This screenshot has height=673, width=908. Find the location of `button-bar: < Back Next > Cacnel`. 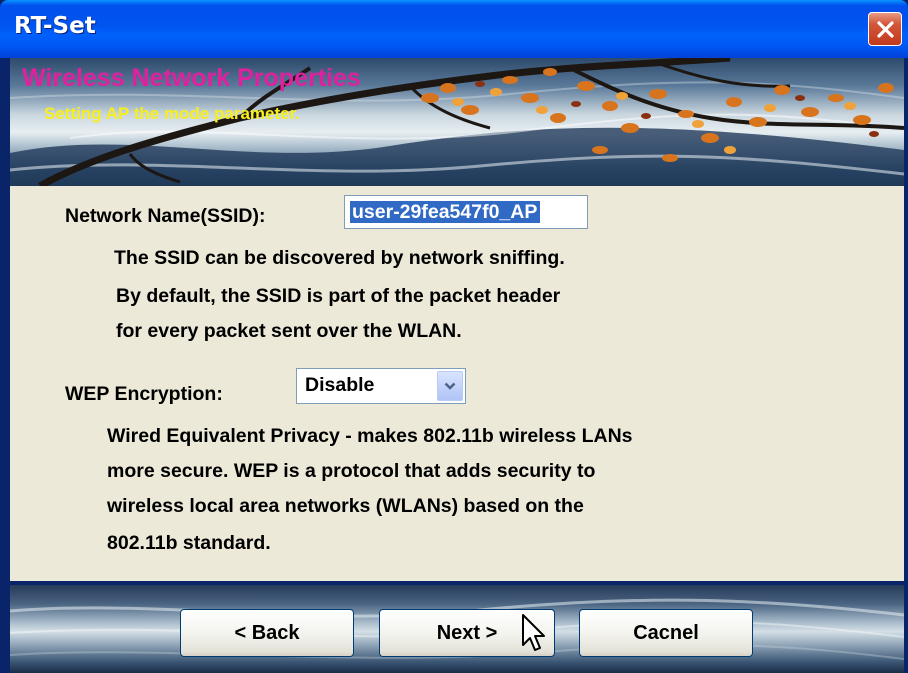

button-bar: < Back Next > Cacnel is located at coordinates (457, 627).